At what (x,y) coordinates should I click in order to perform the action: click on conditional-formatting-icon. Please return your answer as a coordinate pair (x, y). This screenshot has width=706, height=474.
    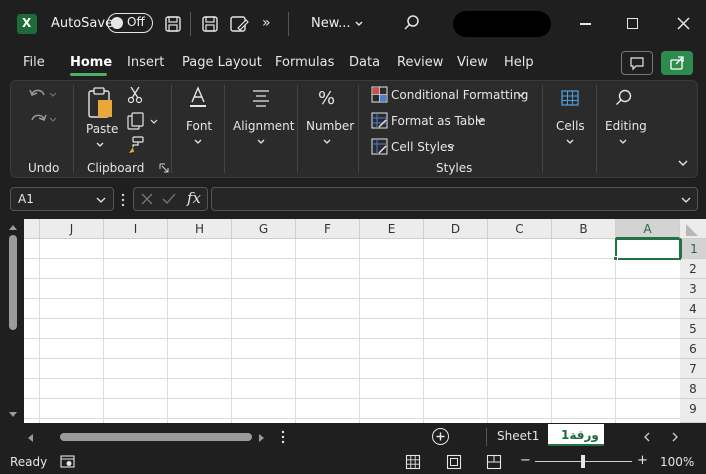
    Looking at the image, I should click on (379, 94).